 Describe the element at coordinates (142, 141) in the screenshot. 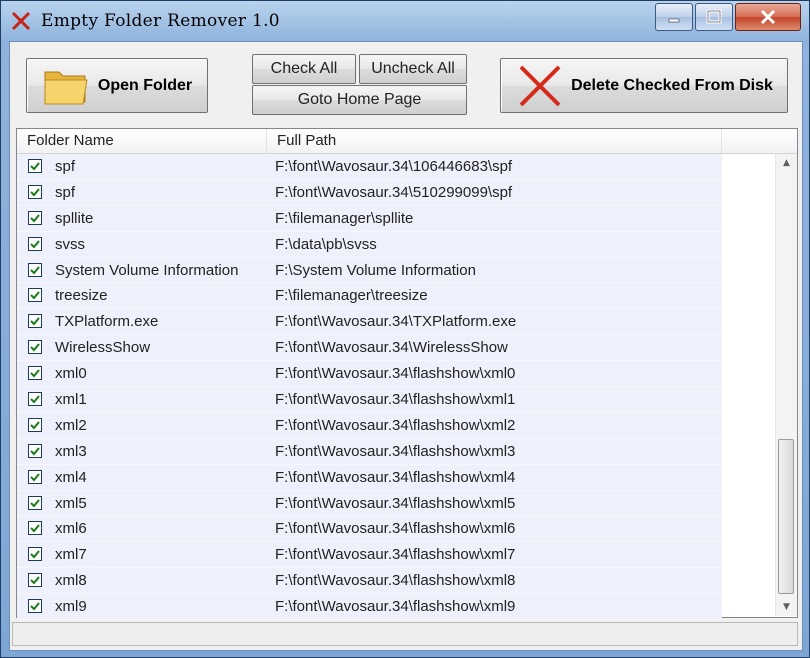

I see `column-header-folder-name: Folder Name` at that location.